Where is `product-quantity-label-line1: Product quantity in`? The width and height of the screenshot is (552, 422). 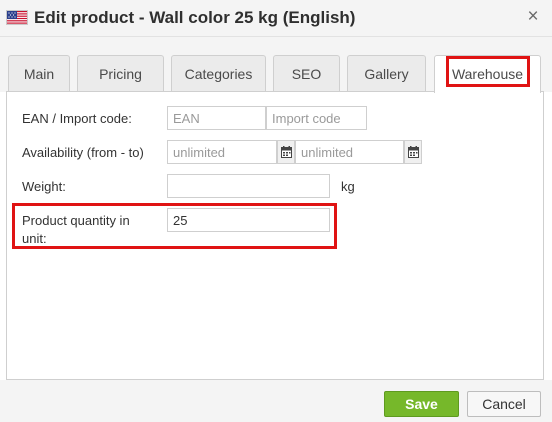 product-quantity-label-line1: Product quantity in is located at coordinates (76, 220).